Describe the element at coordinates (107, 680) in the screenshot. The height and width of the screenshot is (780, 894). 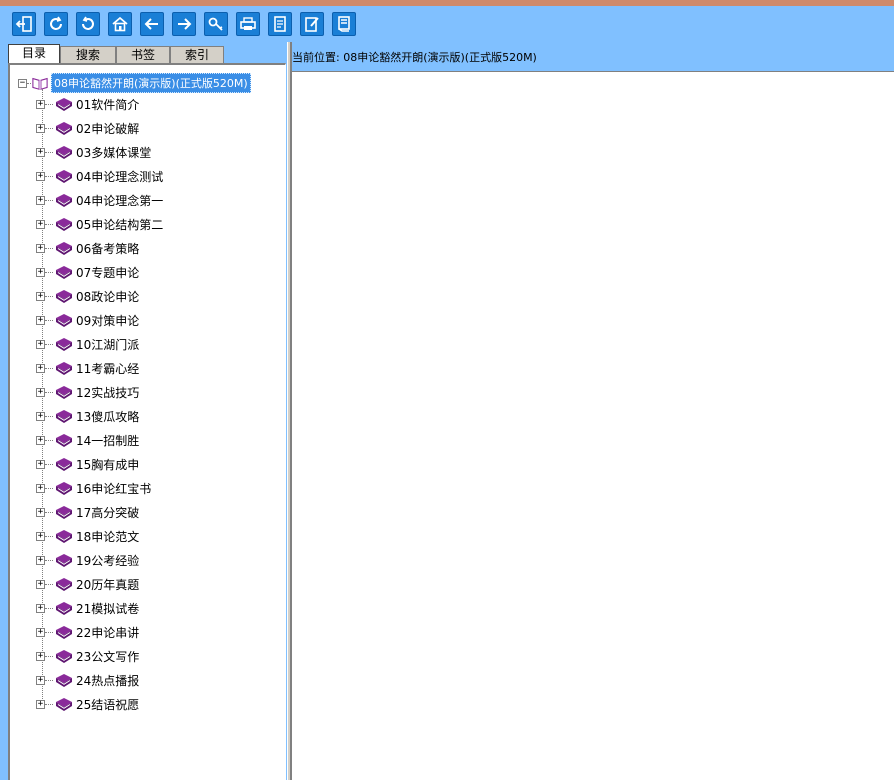
I see `tree-item-label: 24热点播报` at that location.